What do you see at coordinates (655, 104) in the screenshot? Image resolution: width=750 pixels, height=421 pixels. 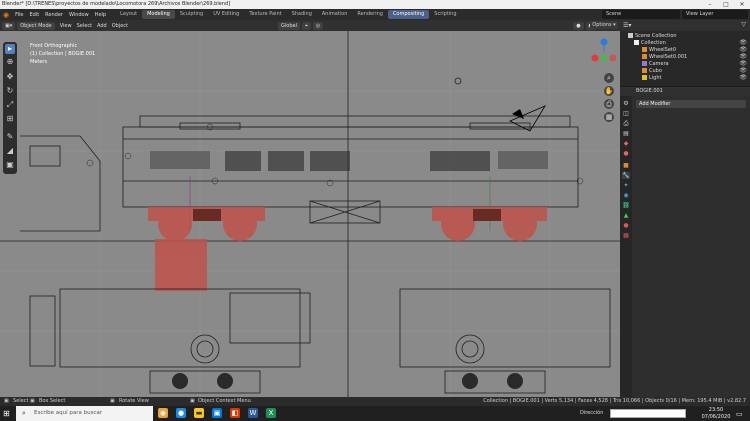 I see `add-modifier-label: Add Modifier` at bounding box center [655, 104].